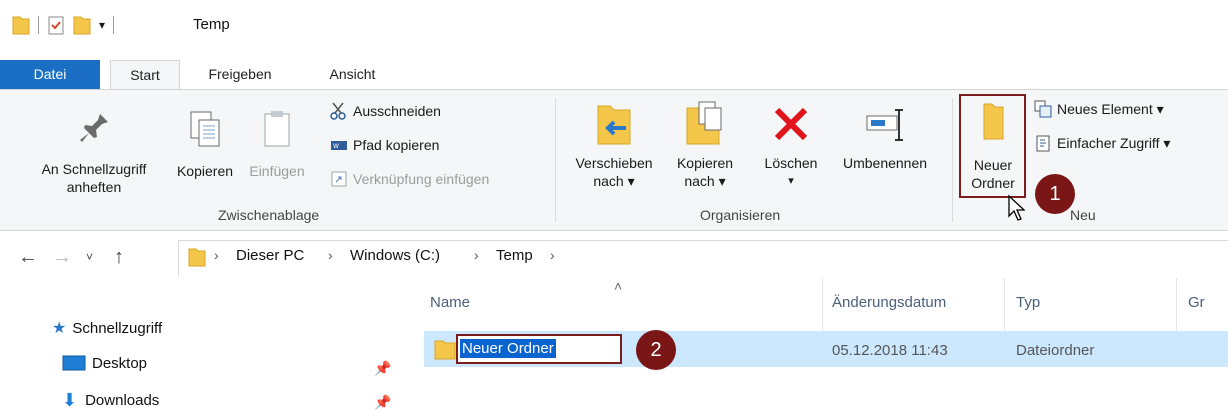 Image resolution: width=1228 pixels, height=410 pixels. What do you see at coordinates (59, 328) in the screenshot?
I see `star-icon: ★` at bounding box center [59, 328].